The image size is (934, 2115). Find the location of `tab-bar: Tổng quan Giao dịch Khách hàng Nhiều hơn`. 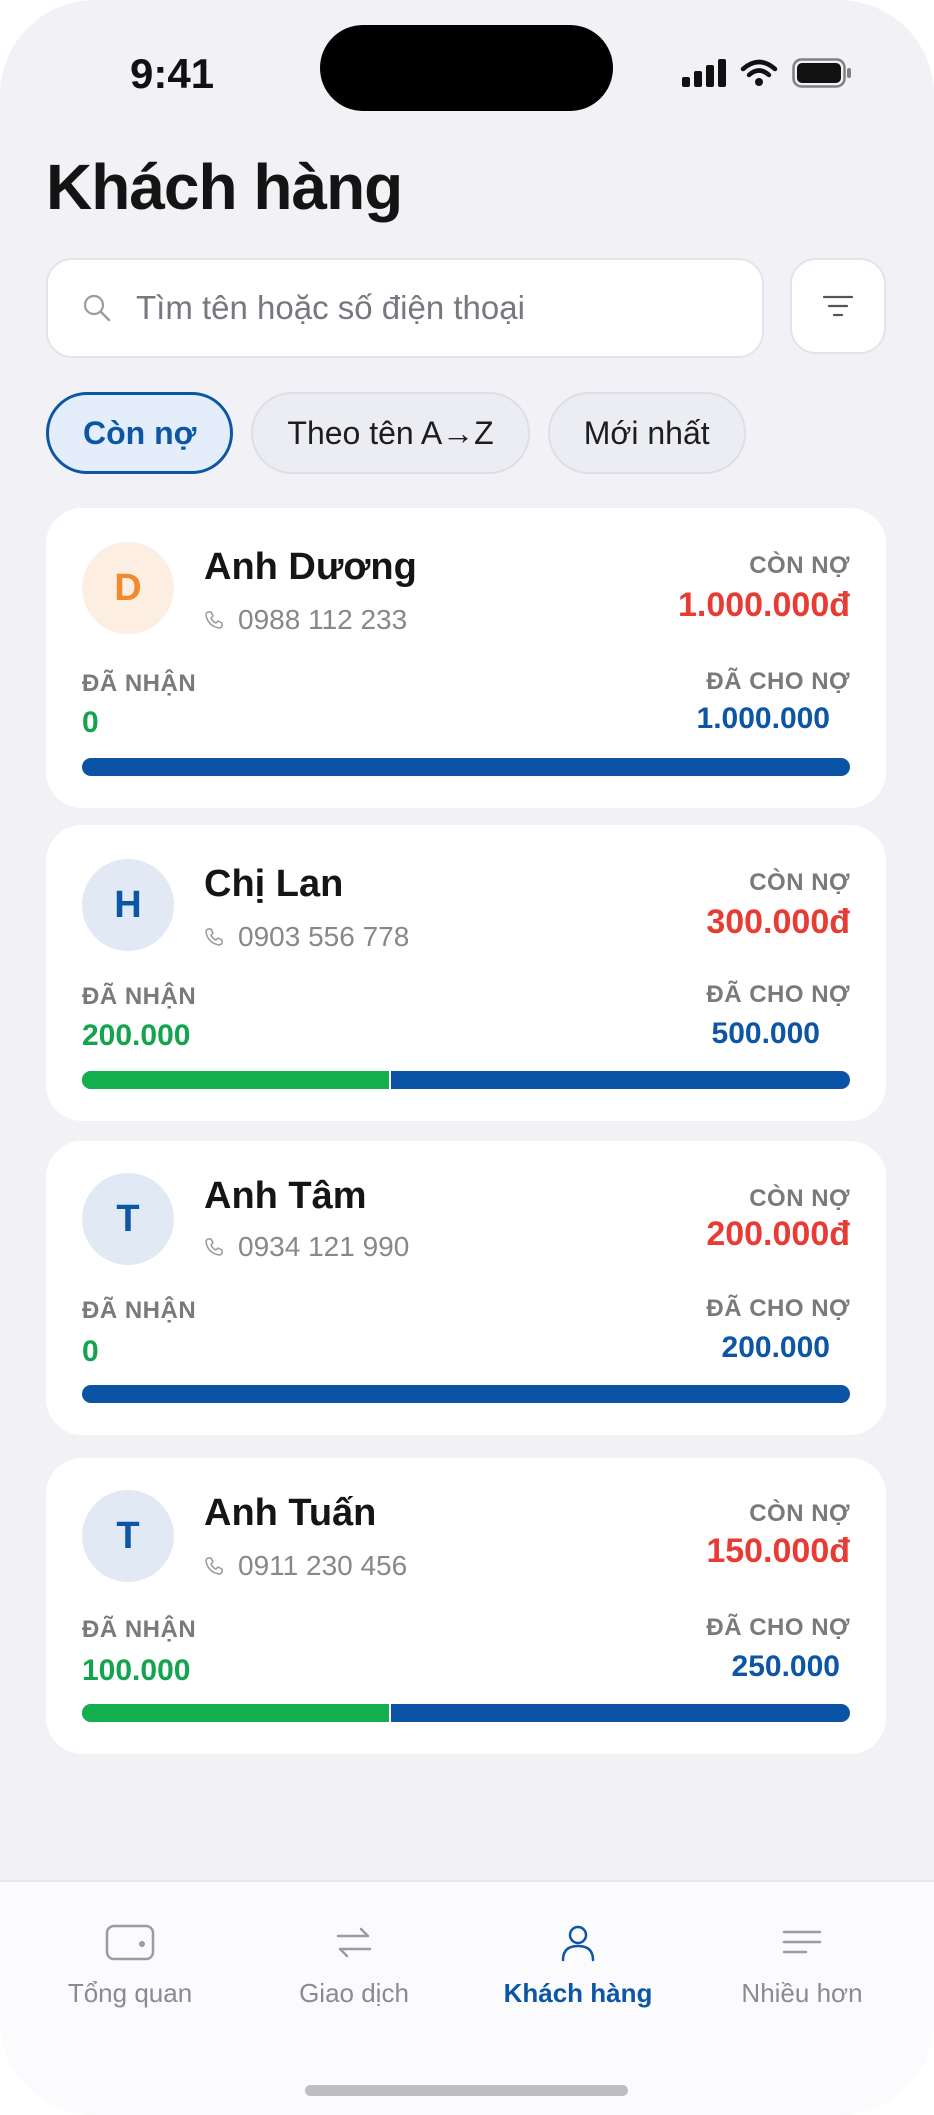

tab-bar: Tổng quan Giao dịch Khách hàng Nhiều hơn is located at coordinates (467, 1997).